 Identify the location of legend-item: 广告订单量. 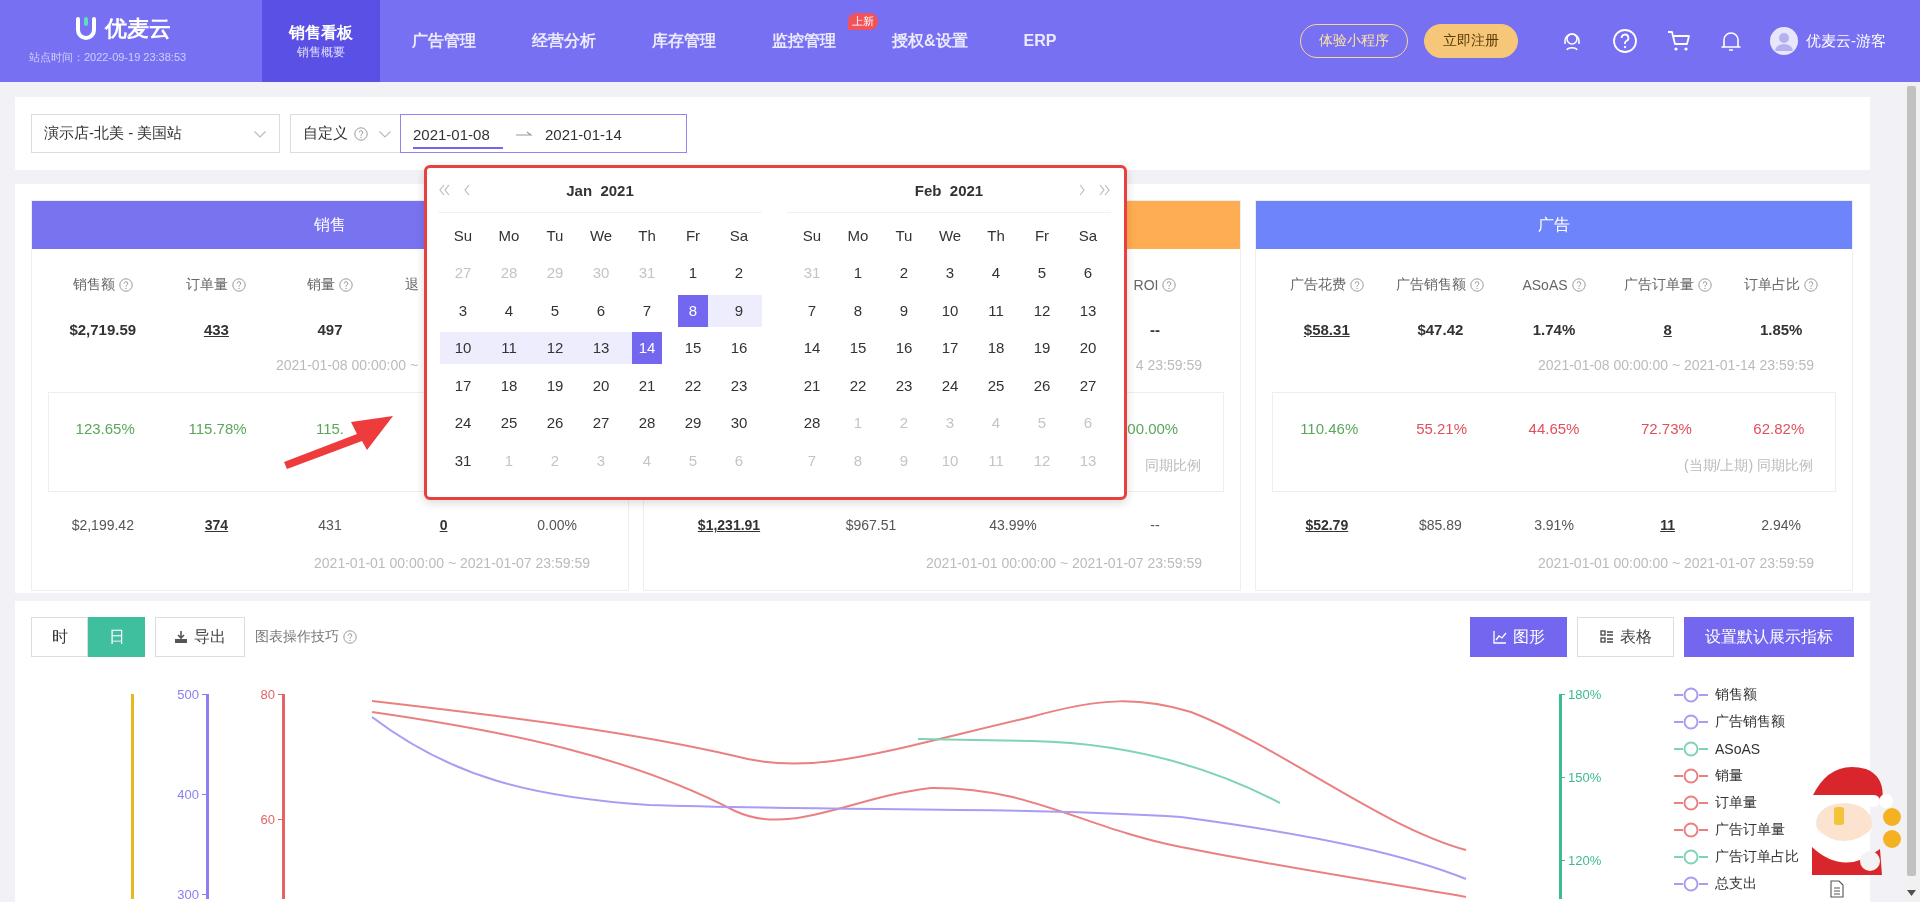
(1736, 830).